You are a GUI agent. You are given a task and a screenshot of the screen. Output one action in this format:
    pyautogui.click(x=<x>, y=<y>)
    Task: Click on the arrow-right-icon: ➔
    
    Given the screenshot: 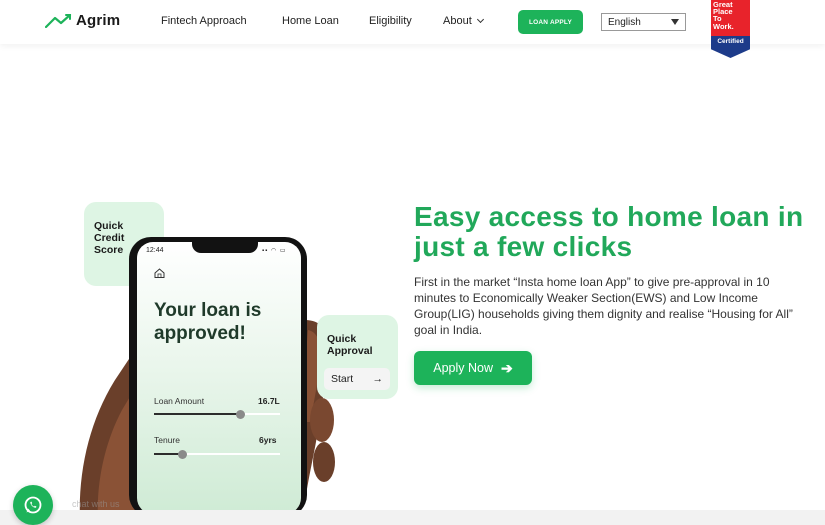 What is the action you would take?
    pyautogui.click(x=507, y=367)
    